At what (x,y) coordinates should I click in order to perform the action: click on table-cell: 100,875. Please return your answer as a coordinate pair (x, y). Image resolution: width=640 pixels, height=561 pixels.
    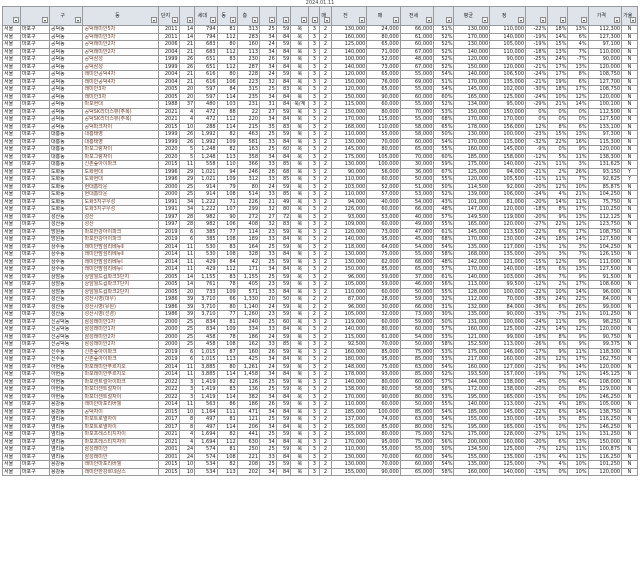
    Looking at the image, I should click on (605, 449).